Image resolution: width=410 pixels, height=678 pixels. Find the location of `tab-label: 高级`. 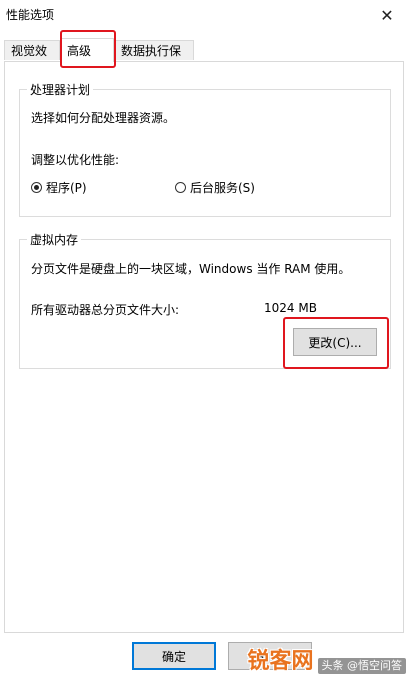

tab-label: 高级 is located at coordinates (79, 51).